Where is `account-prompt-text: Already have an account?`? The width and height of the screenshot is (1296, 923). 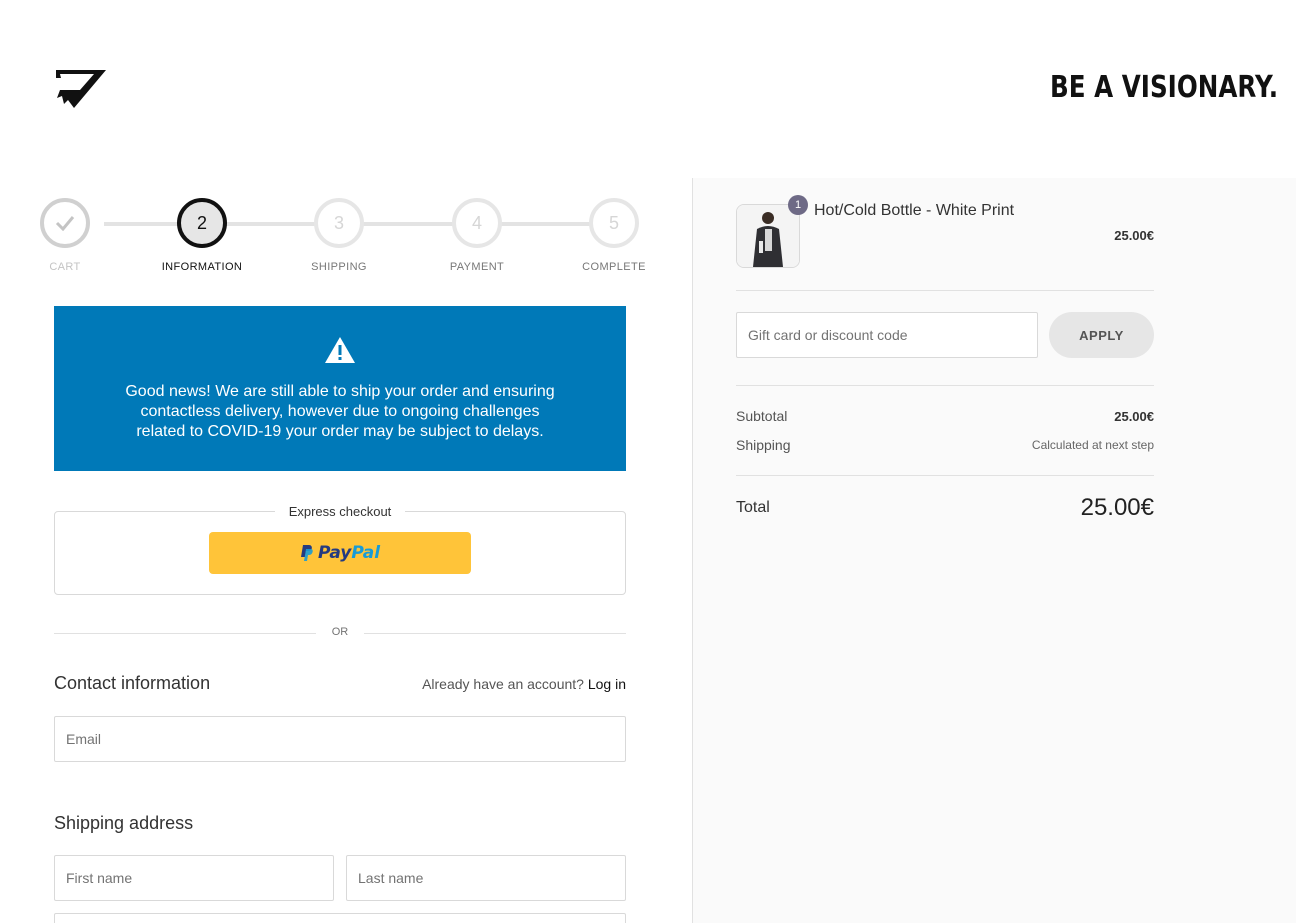
account-prompt-text: Already have an account? is located at coordinates (503, 684).